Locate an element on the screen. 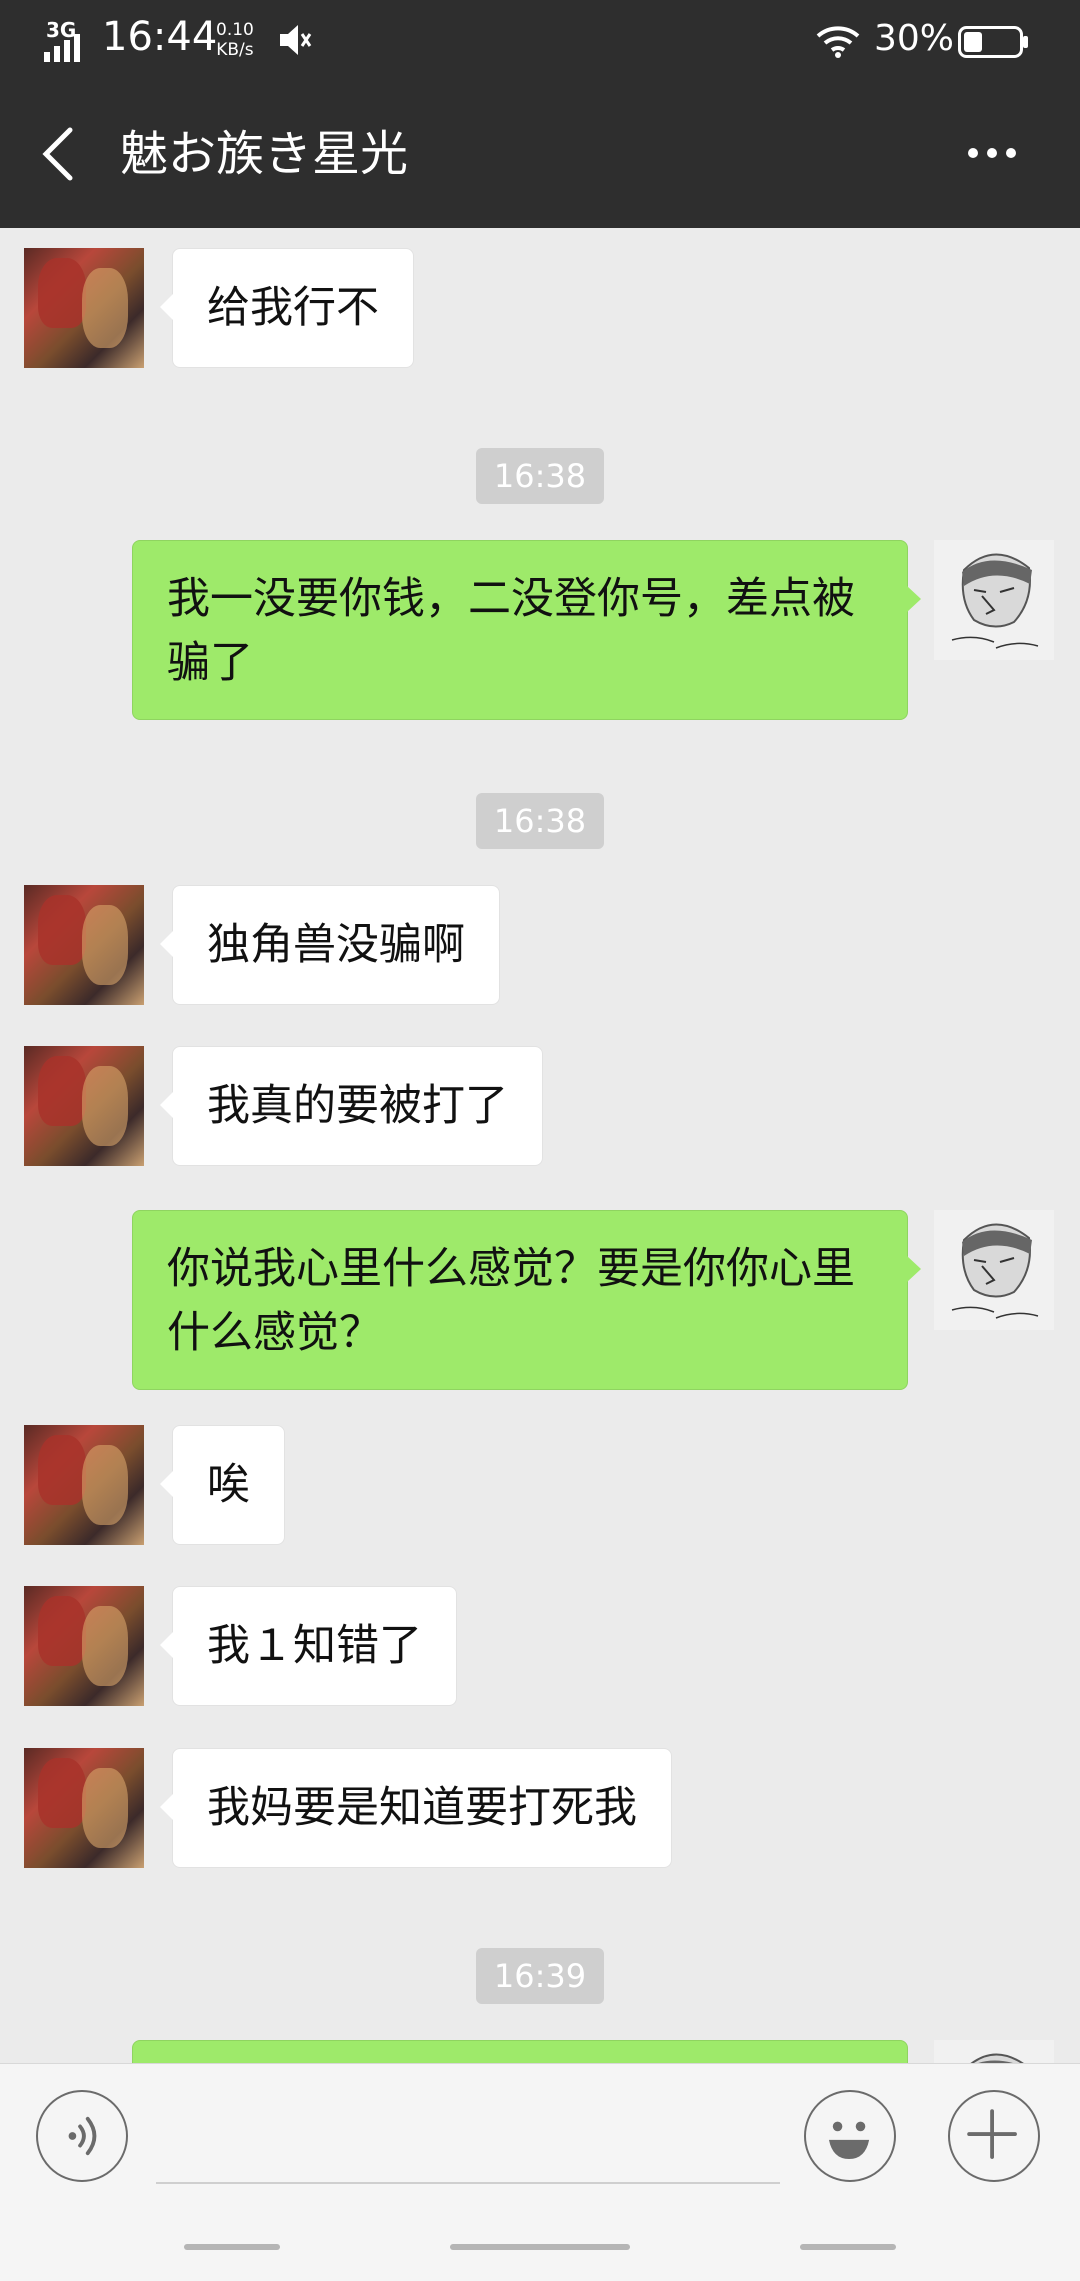 The image size is (1080, 2281). message-bubble: 独角兽没骗啊 is located at coordinates (330, 945).